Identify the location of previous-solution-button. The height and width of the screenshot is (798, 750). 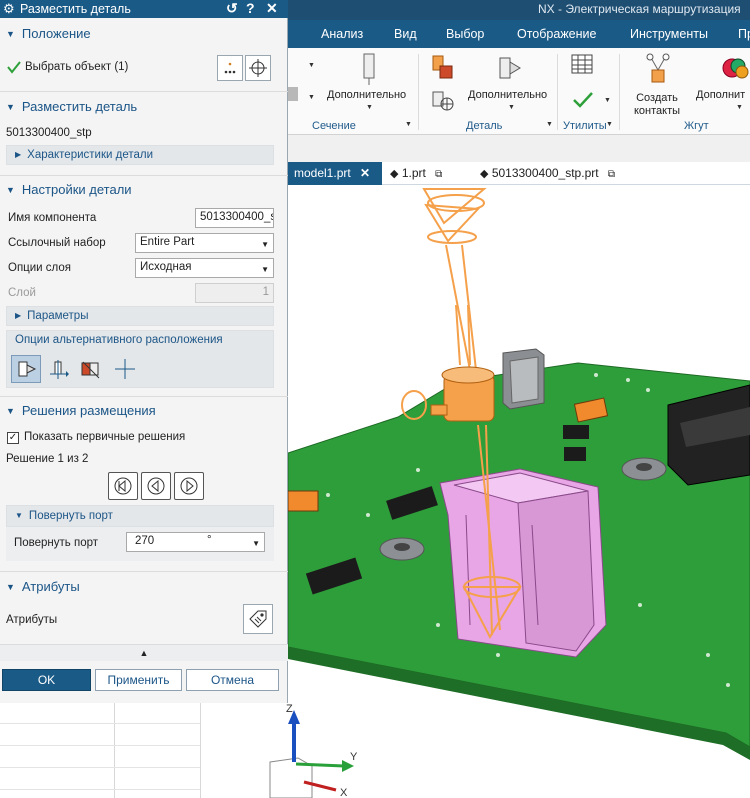
(156, 486).